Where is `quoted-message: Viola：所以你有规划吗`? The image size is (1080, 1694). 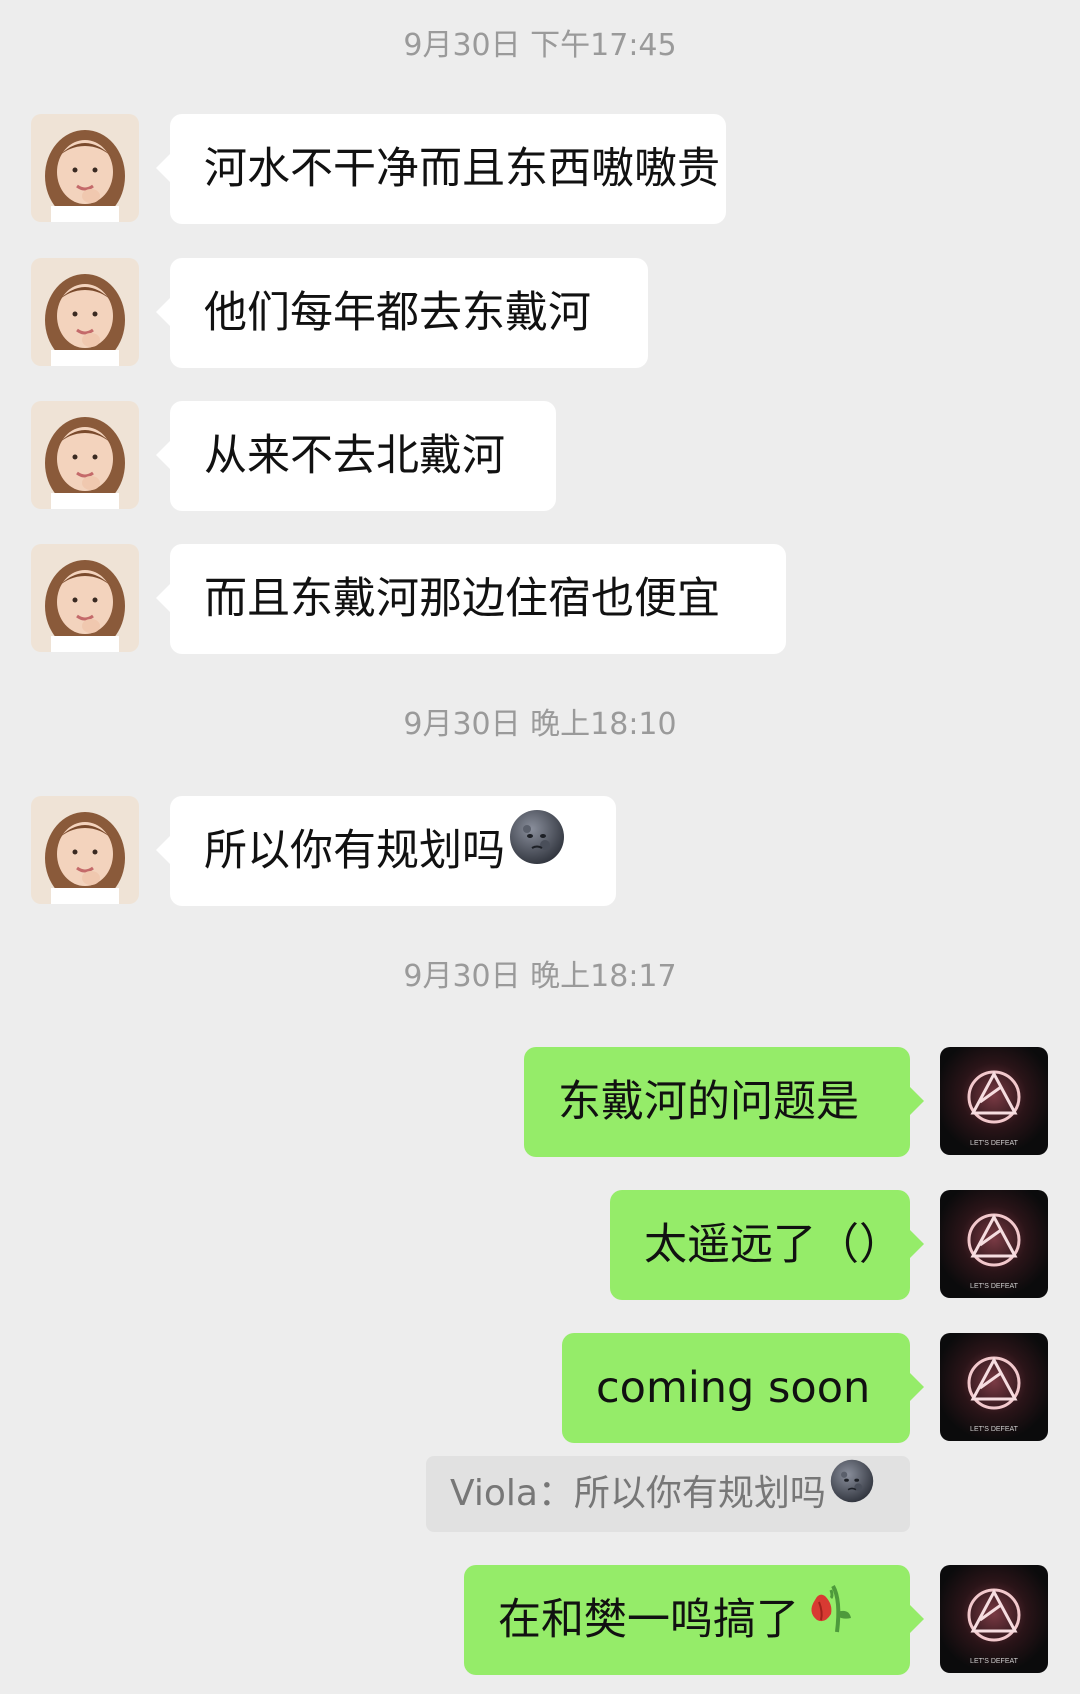
quoted-message: Viola：所以你有规划吗 is located at coordinates (668, 1494).